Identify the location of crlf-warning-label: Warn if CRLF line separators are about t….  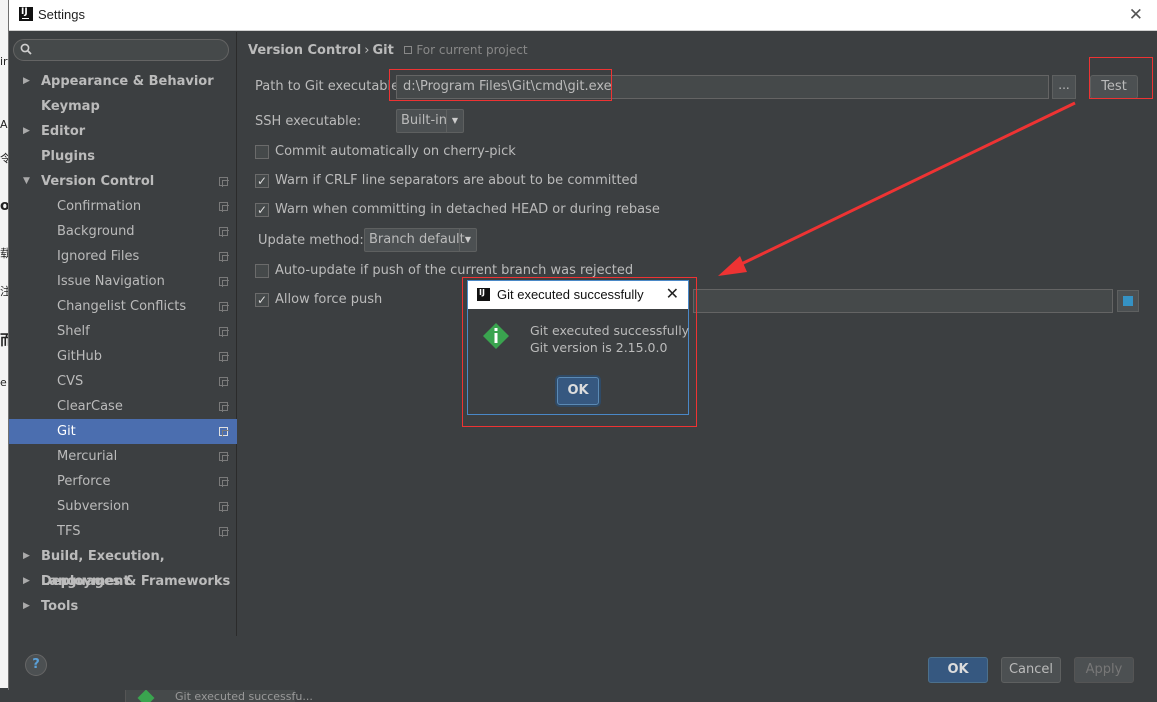
(456, 180).